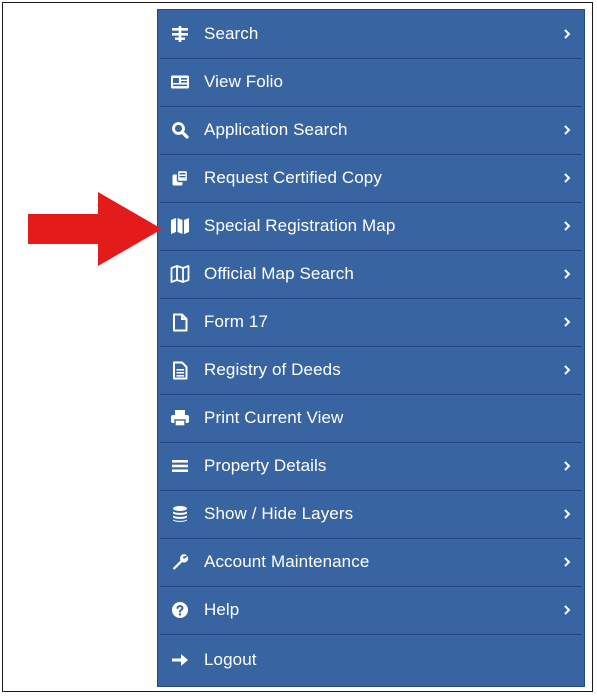  What do you see at coordinates (293, 177) in the screenshot?
I see `menu-item-label: Request Certified Copy` at bounding box center [293, 177].